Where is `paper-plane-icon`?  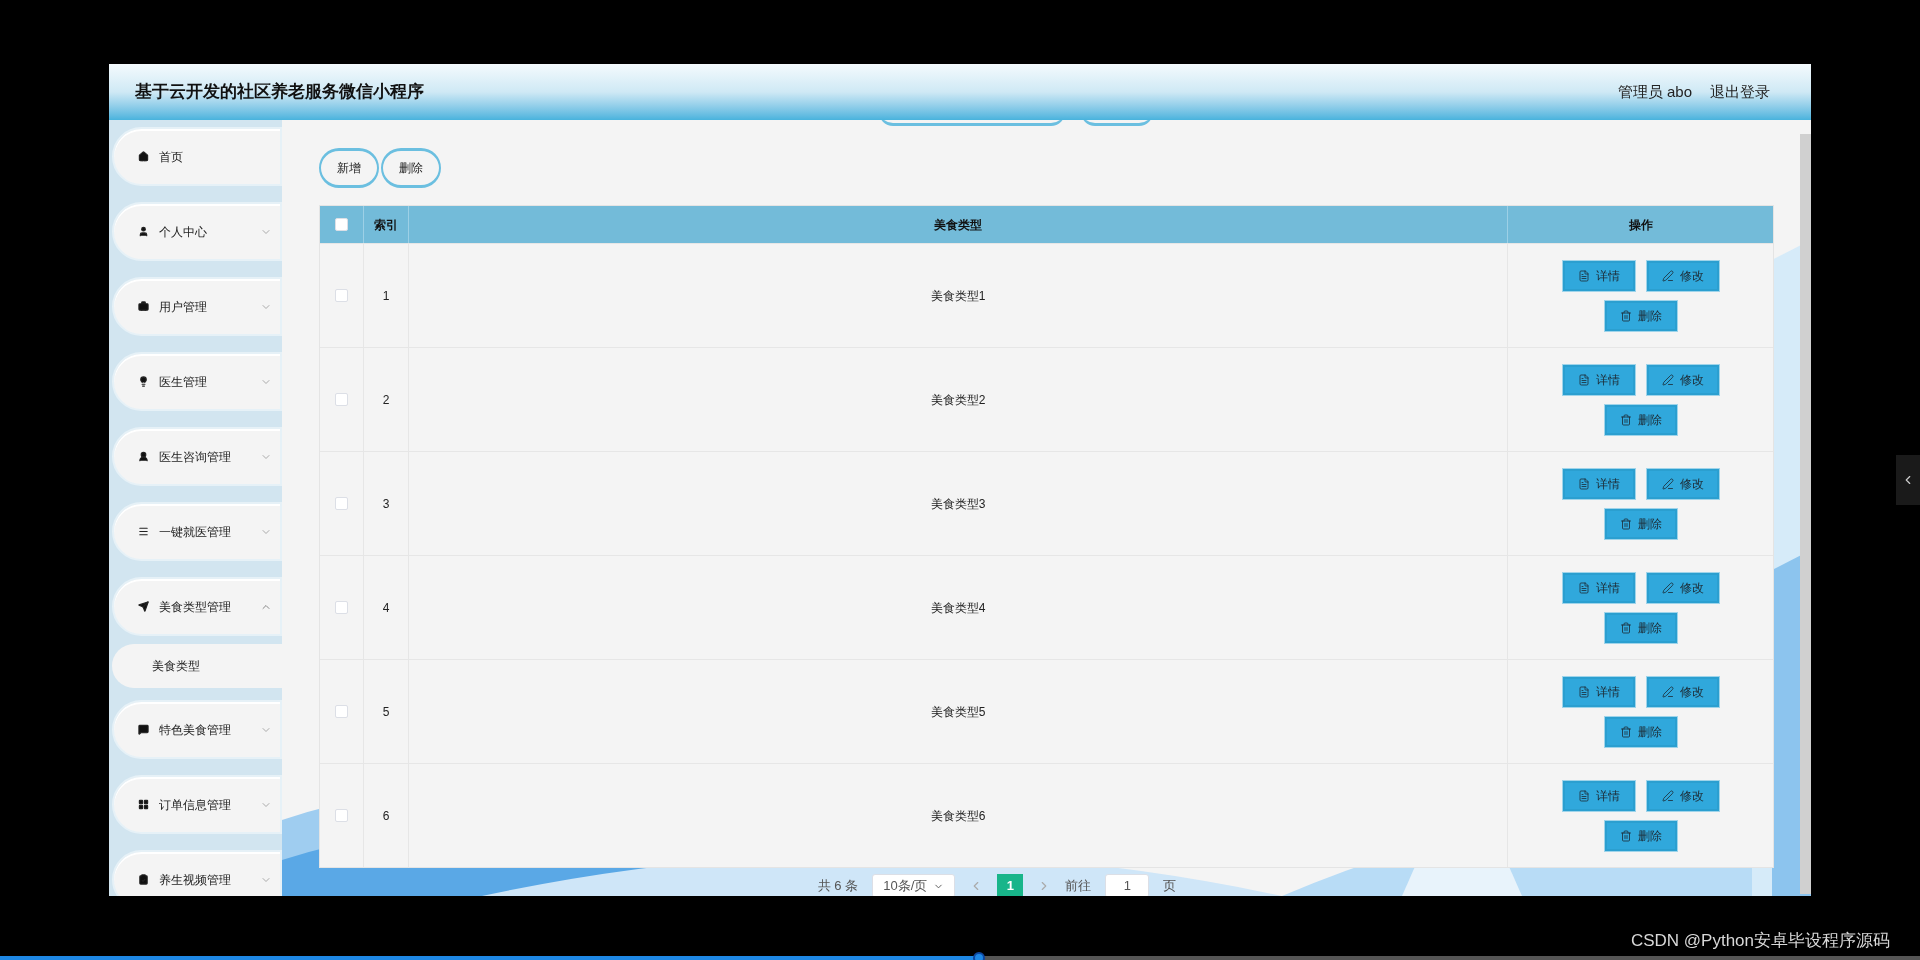
paper-plane-icon is located at coordinates (143, 606).